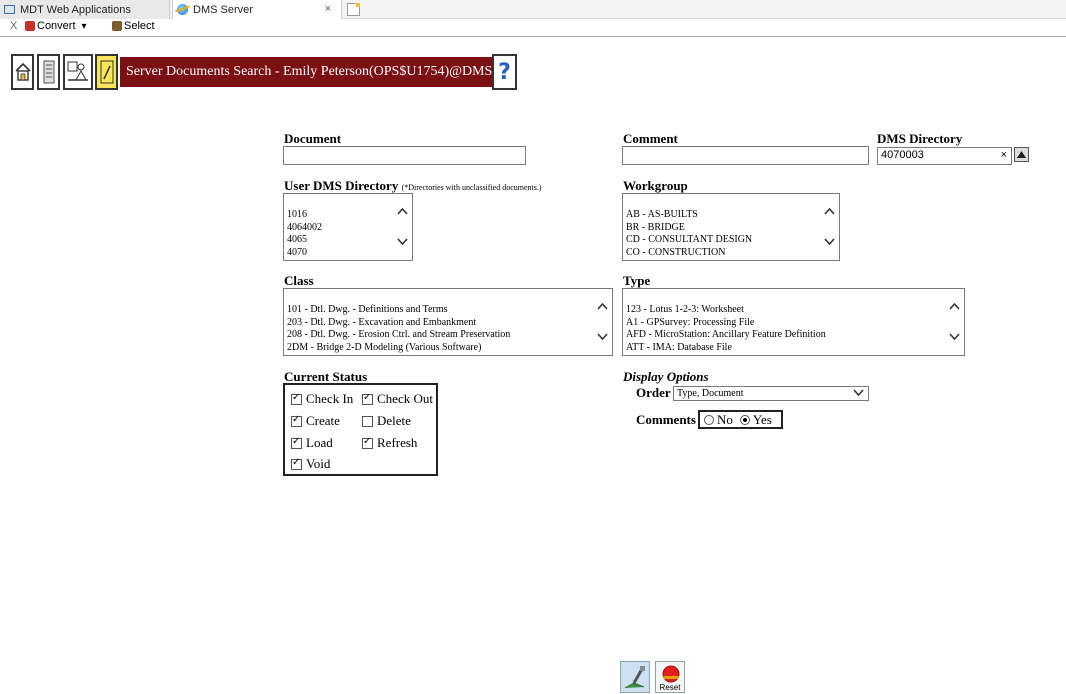 This screenshot has width=1066, height=694. What do you see at coordinates (725, 419) in the screenshot?
I see `comments-no-label: No` at bounding box center [725, 419].